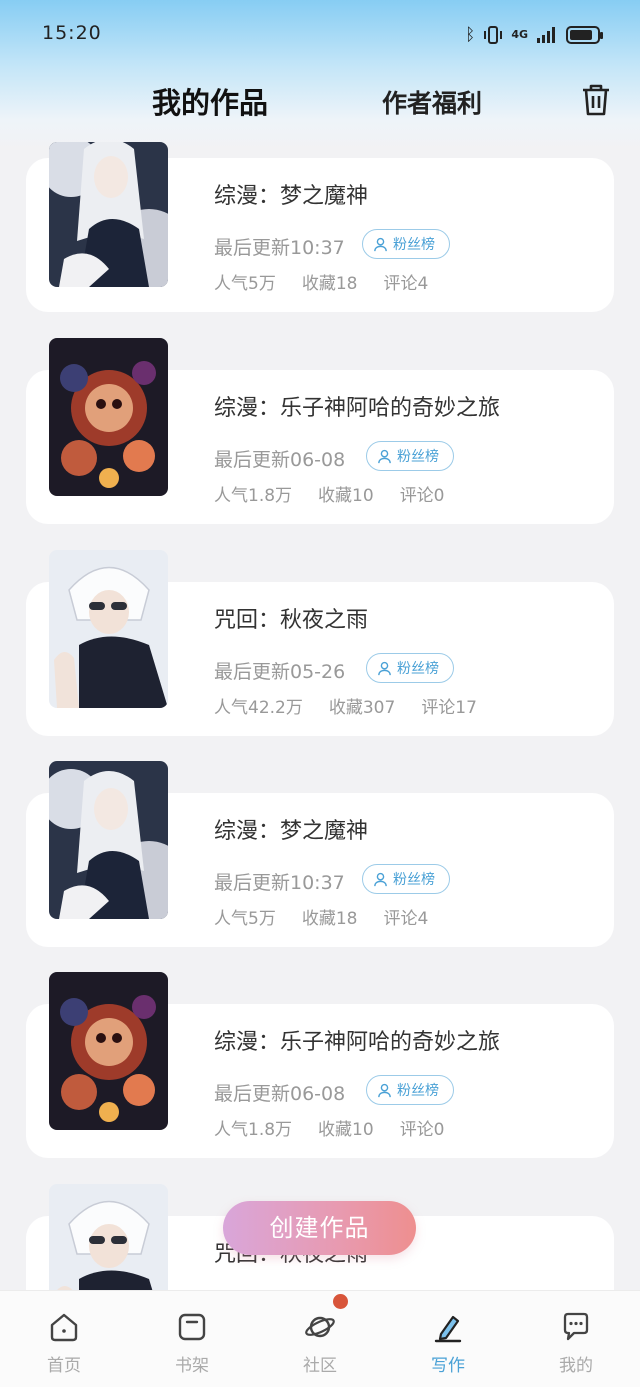 This screenshot has height=1387, width=640. Describe the element at coordinates (72, 33) in the screenshot. I see `status-time: 15:20` at that location.